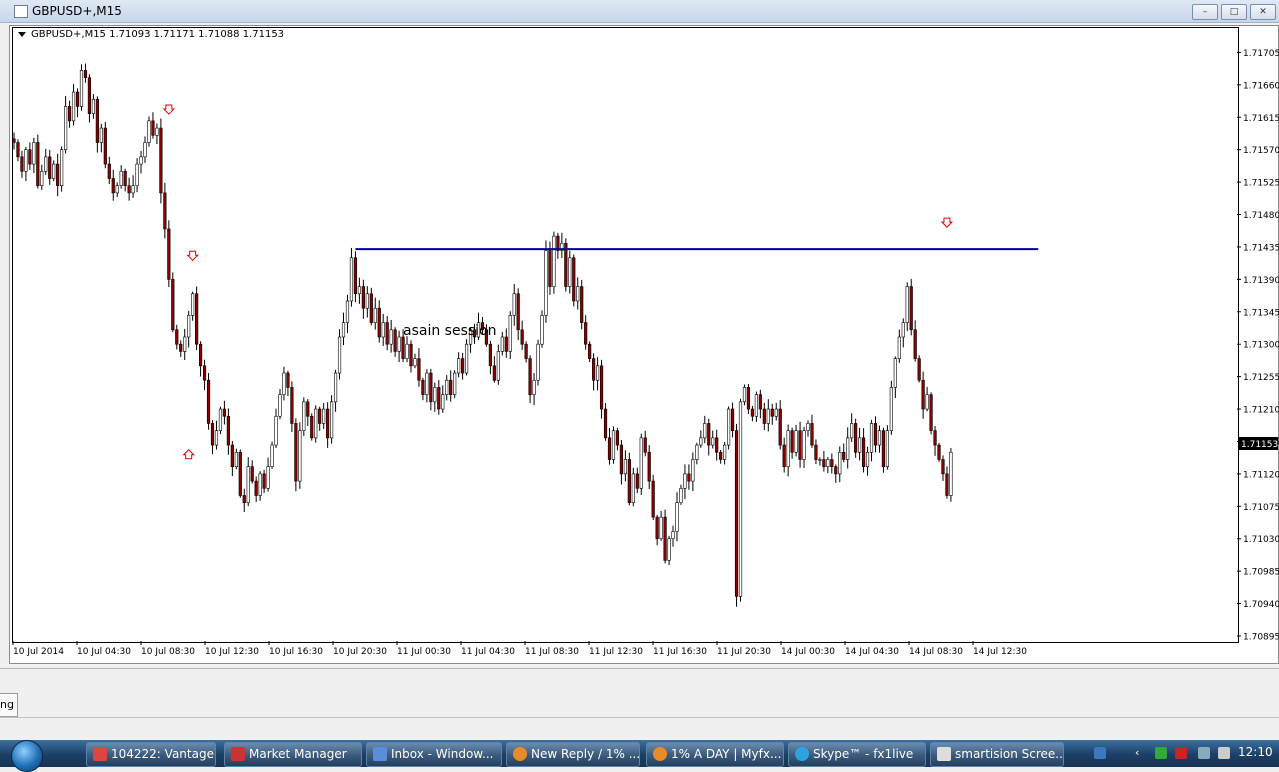 This screenshot has width=1279, height=772. What do you see at coordinates (1255, 752) in the screenshot?
I see `clock: 12:10` at bounding box center [1255, 752].